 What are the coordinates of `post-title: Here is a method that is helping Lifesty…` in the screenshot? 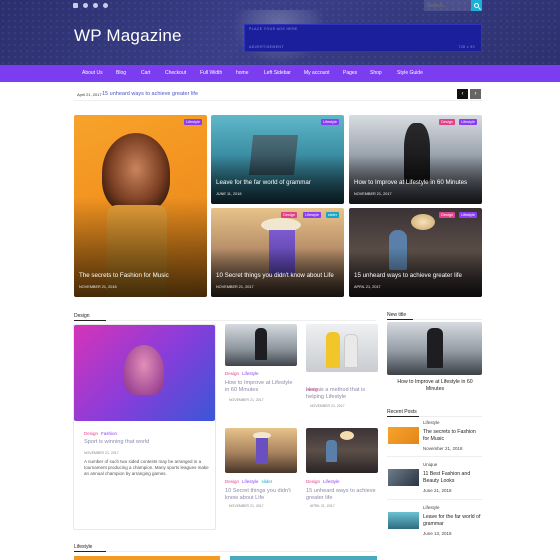 It's located at (342, 394).